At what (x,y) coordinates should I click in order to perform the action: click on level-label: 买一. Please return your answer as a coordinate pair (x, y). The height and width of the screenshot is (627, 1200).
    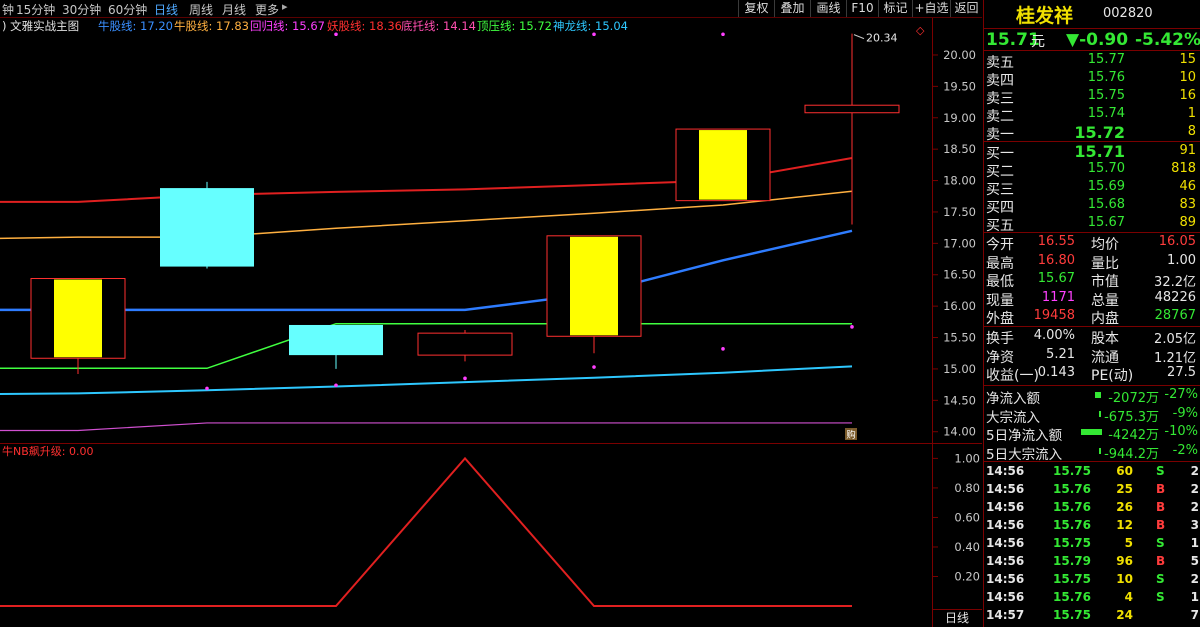
    Looking at the image, I should click on (1000, 154).